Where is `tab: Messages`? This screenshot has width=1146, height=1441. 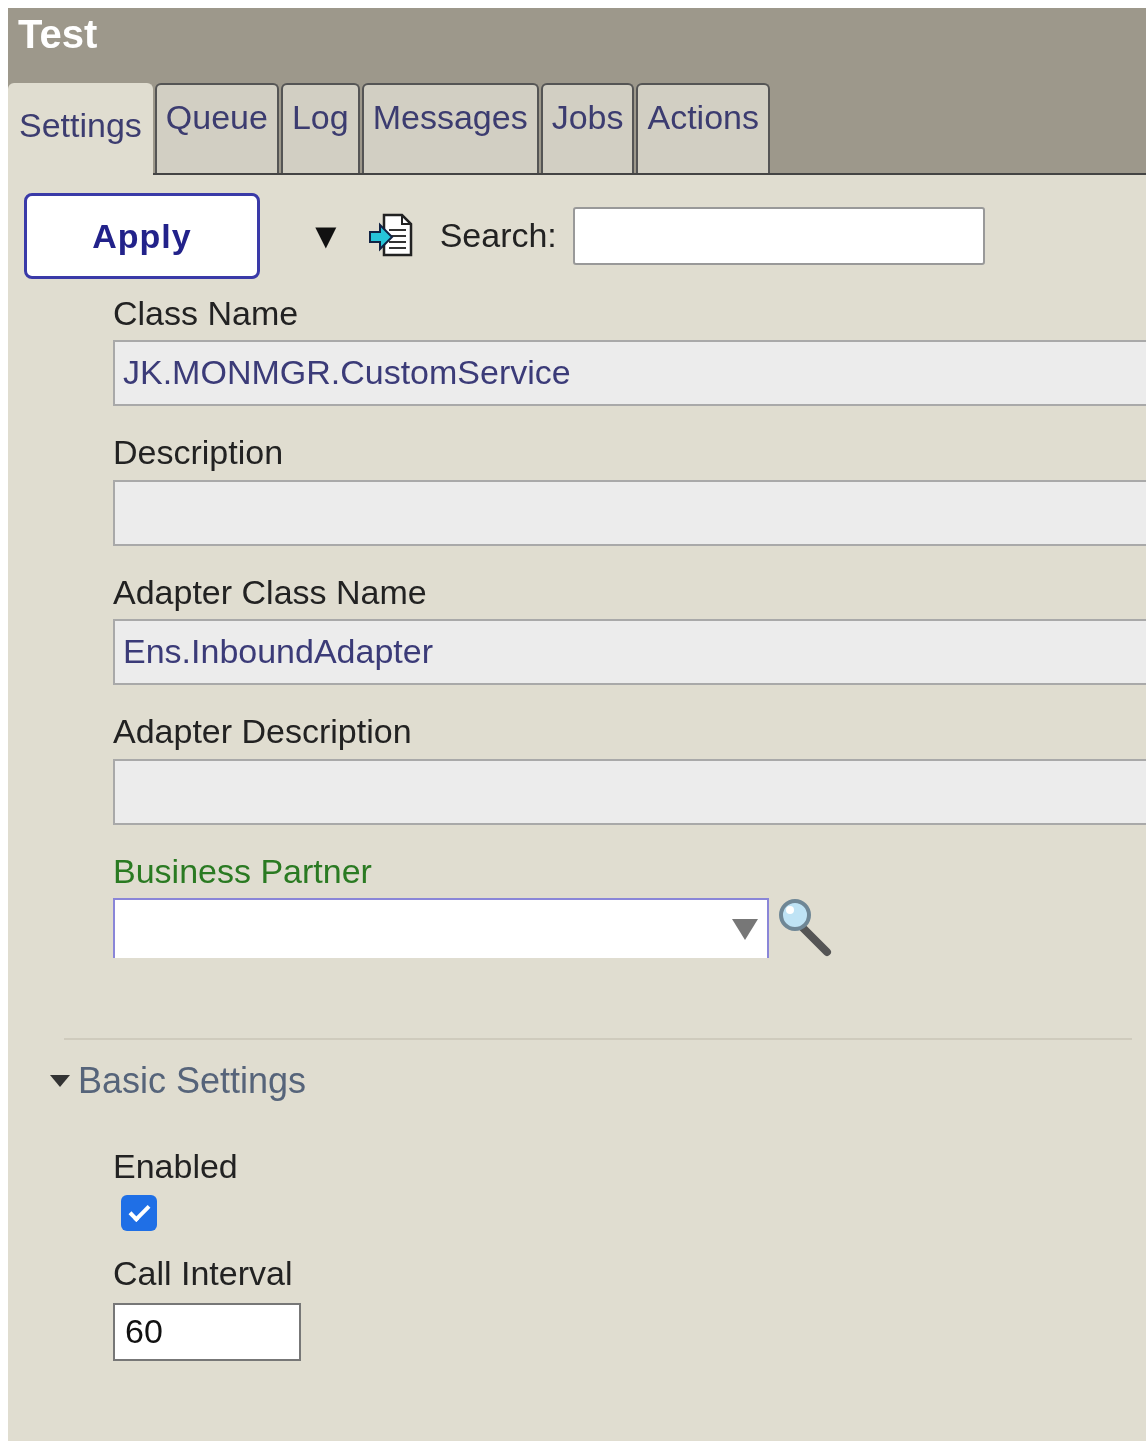
tab: Messages is located at coordinates (450, 128).